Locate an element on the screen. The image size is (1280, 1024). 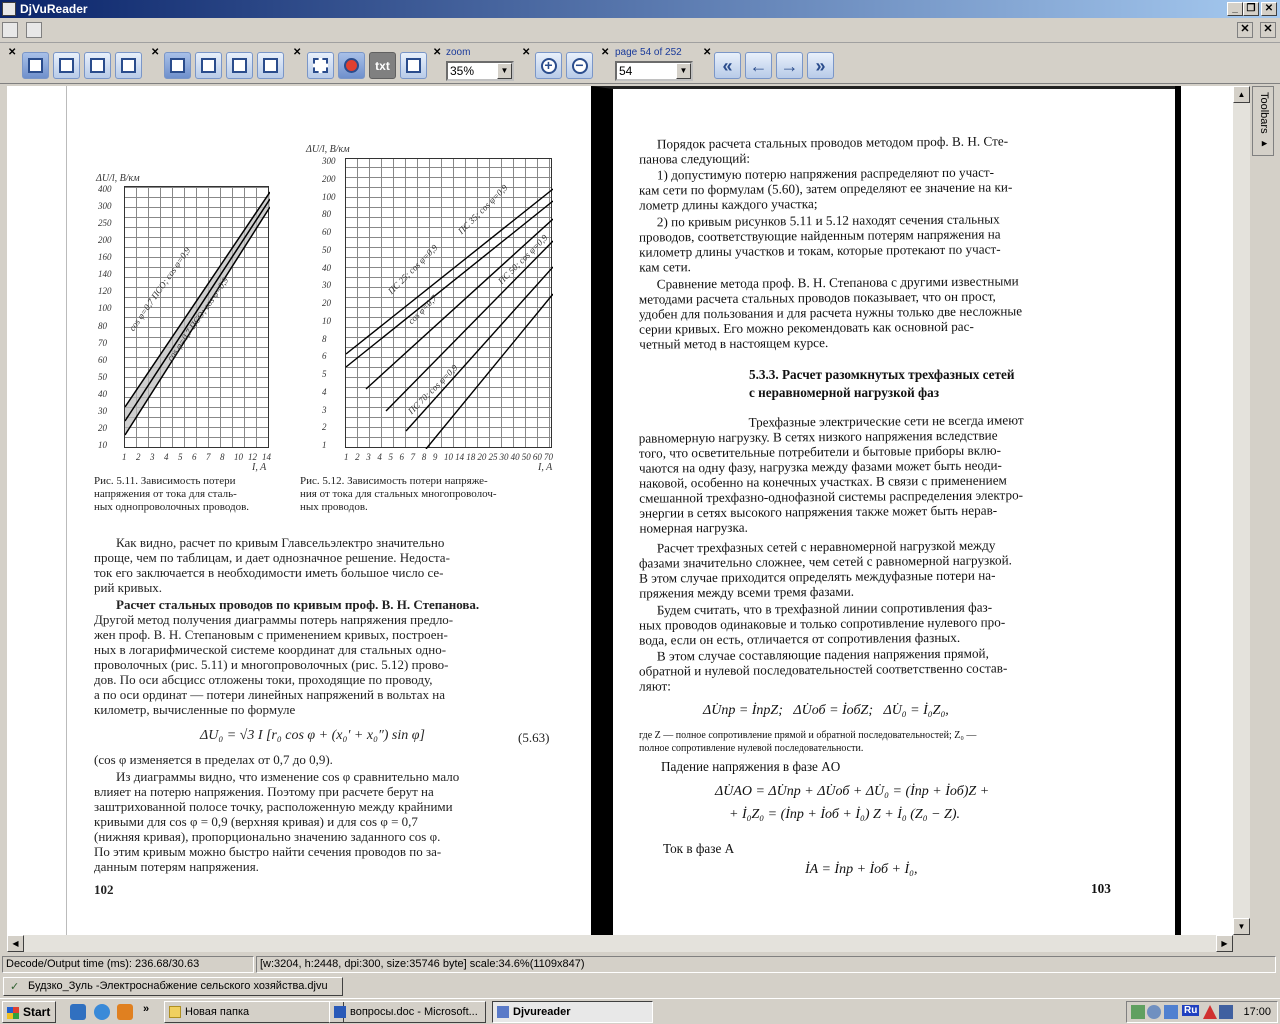
first-page-button: « is located at coordinates (727, 65).